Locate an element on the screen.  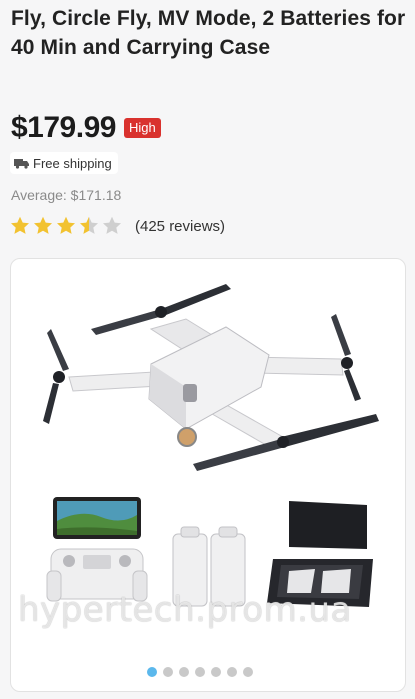
star-rating is located at coordinates (66, 226).